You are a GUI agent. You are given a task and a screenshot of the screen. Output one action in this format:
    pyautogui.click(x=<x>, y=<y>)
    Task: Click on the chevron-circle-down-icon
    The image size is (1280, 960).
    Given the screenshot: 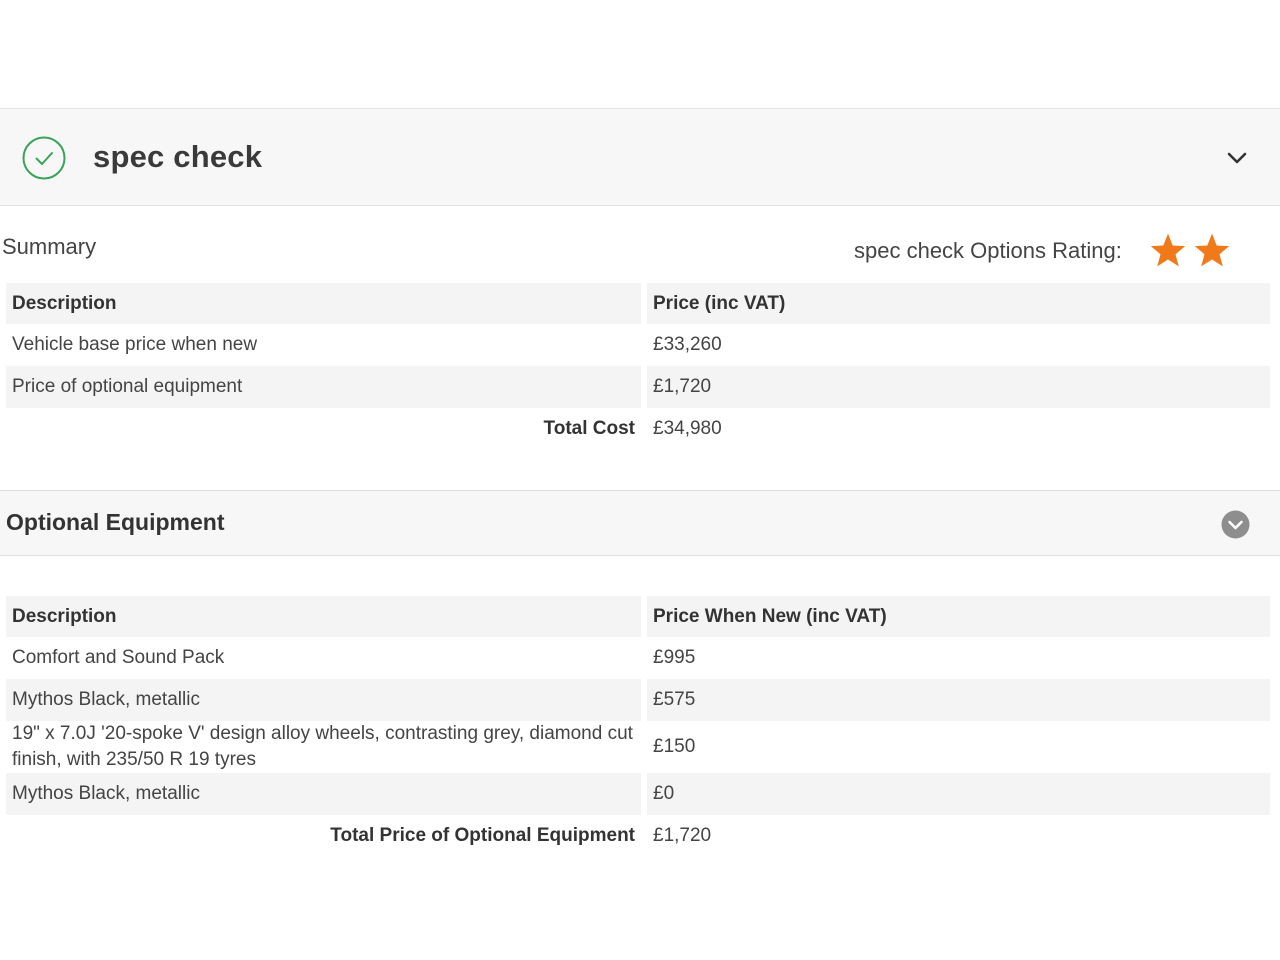 What is the action you would take?
    pyautogui.click(x=1235, y=524)
    